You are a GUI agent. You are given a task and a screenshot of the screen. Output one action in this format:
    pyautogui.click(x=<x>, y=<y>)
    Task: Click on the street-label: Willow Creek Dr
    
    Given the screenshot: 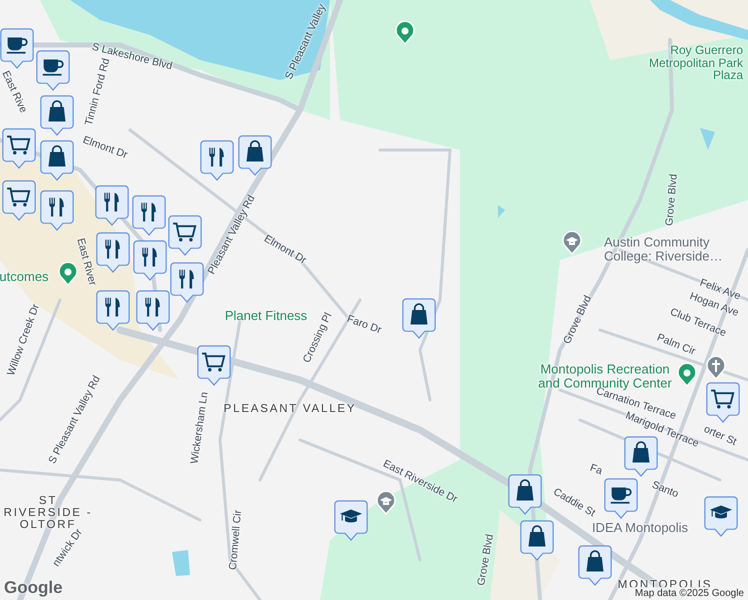 What is the action you would take?
    pyautogui.click(x=24, y=340)
    